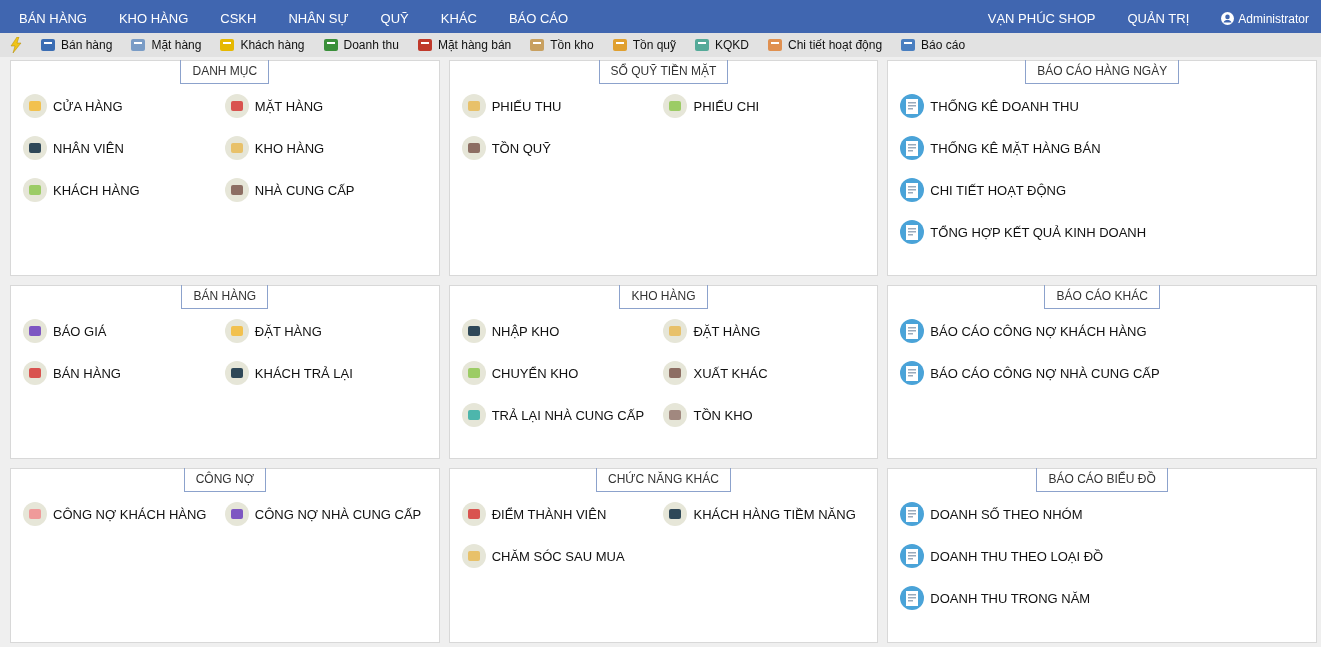 The height and width of the screenshot is (647, 1321). Describe the element at coordinates (124, 148) in the screenshot. I see `panel-link: NHÂN VIÊN` at that location.